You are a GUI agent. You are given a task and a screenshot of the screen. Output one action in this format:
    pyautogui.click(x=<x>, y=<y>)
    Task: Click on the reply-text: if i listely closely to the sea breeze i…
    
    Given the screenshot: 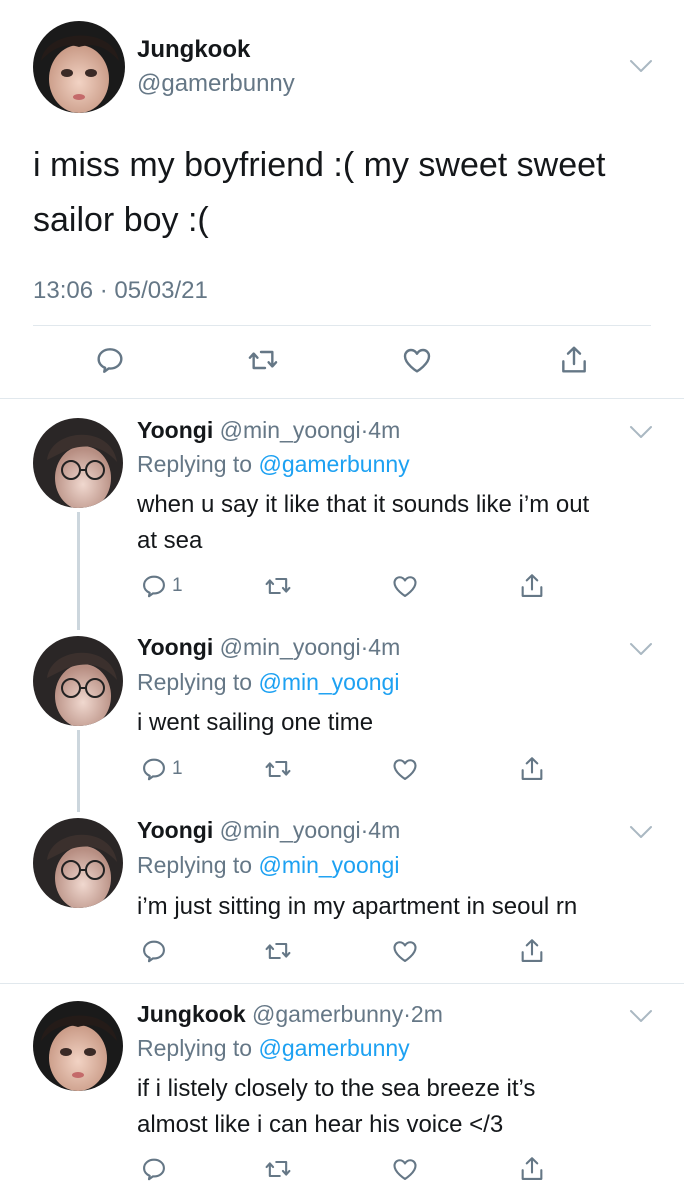 What is the action you would take?
    pyautogui.click(x=336, y=1107)
    